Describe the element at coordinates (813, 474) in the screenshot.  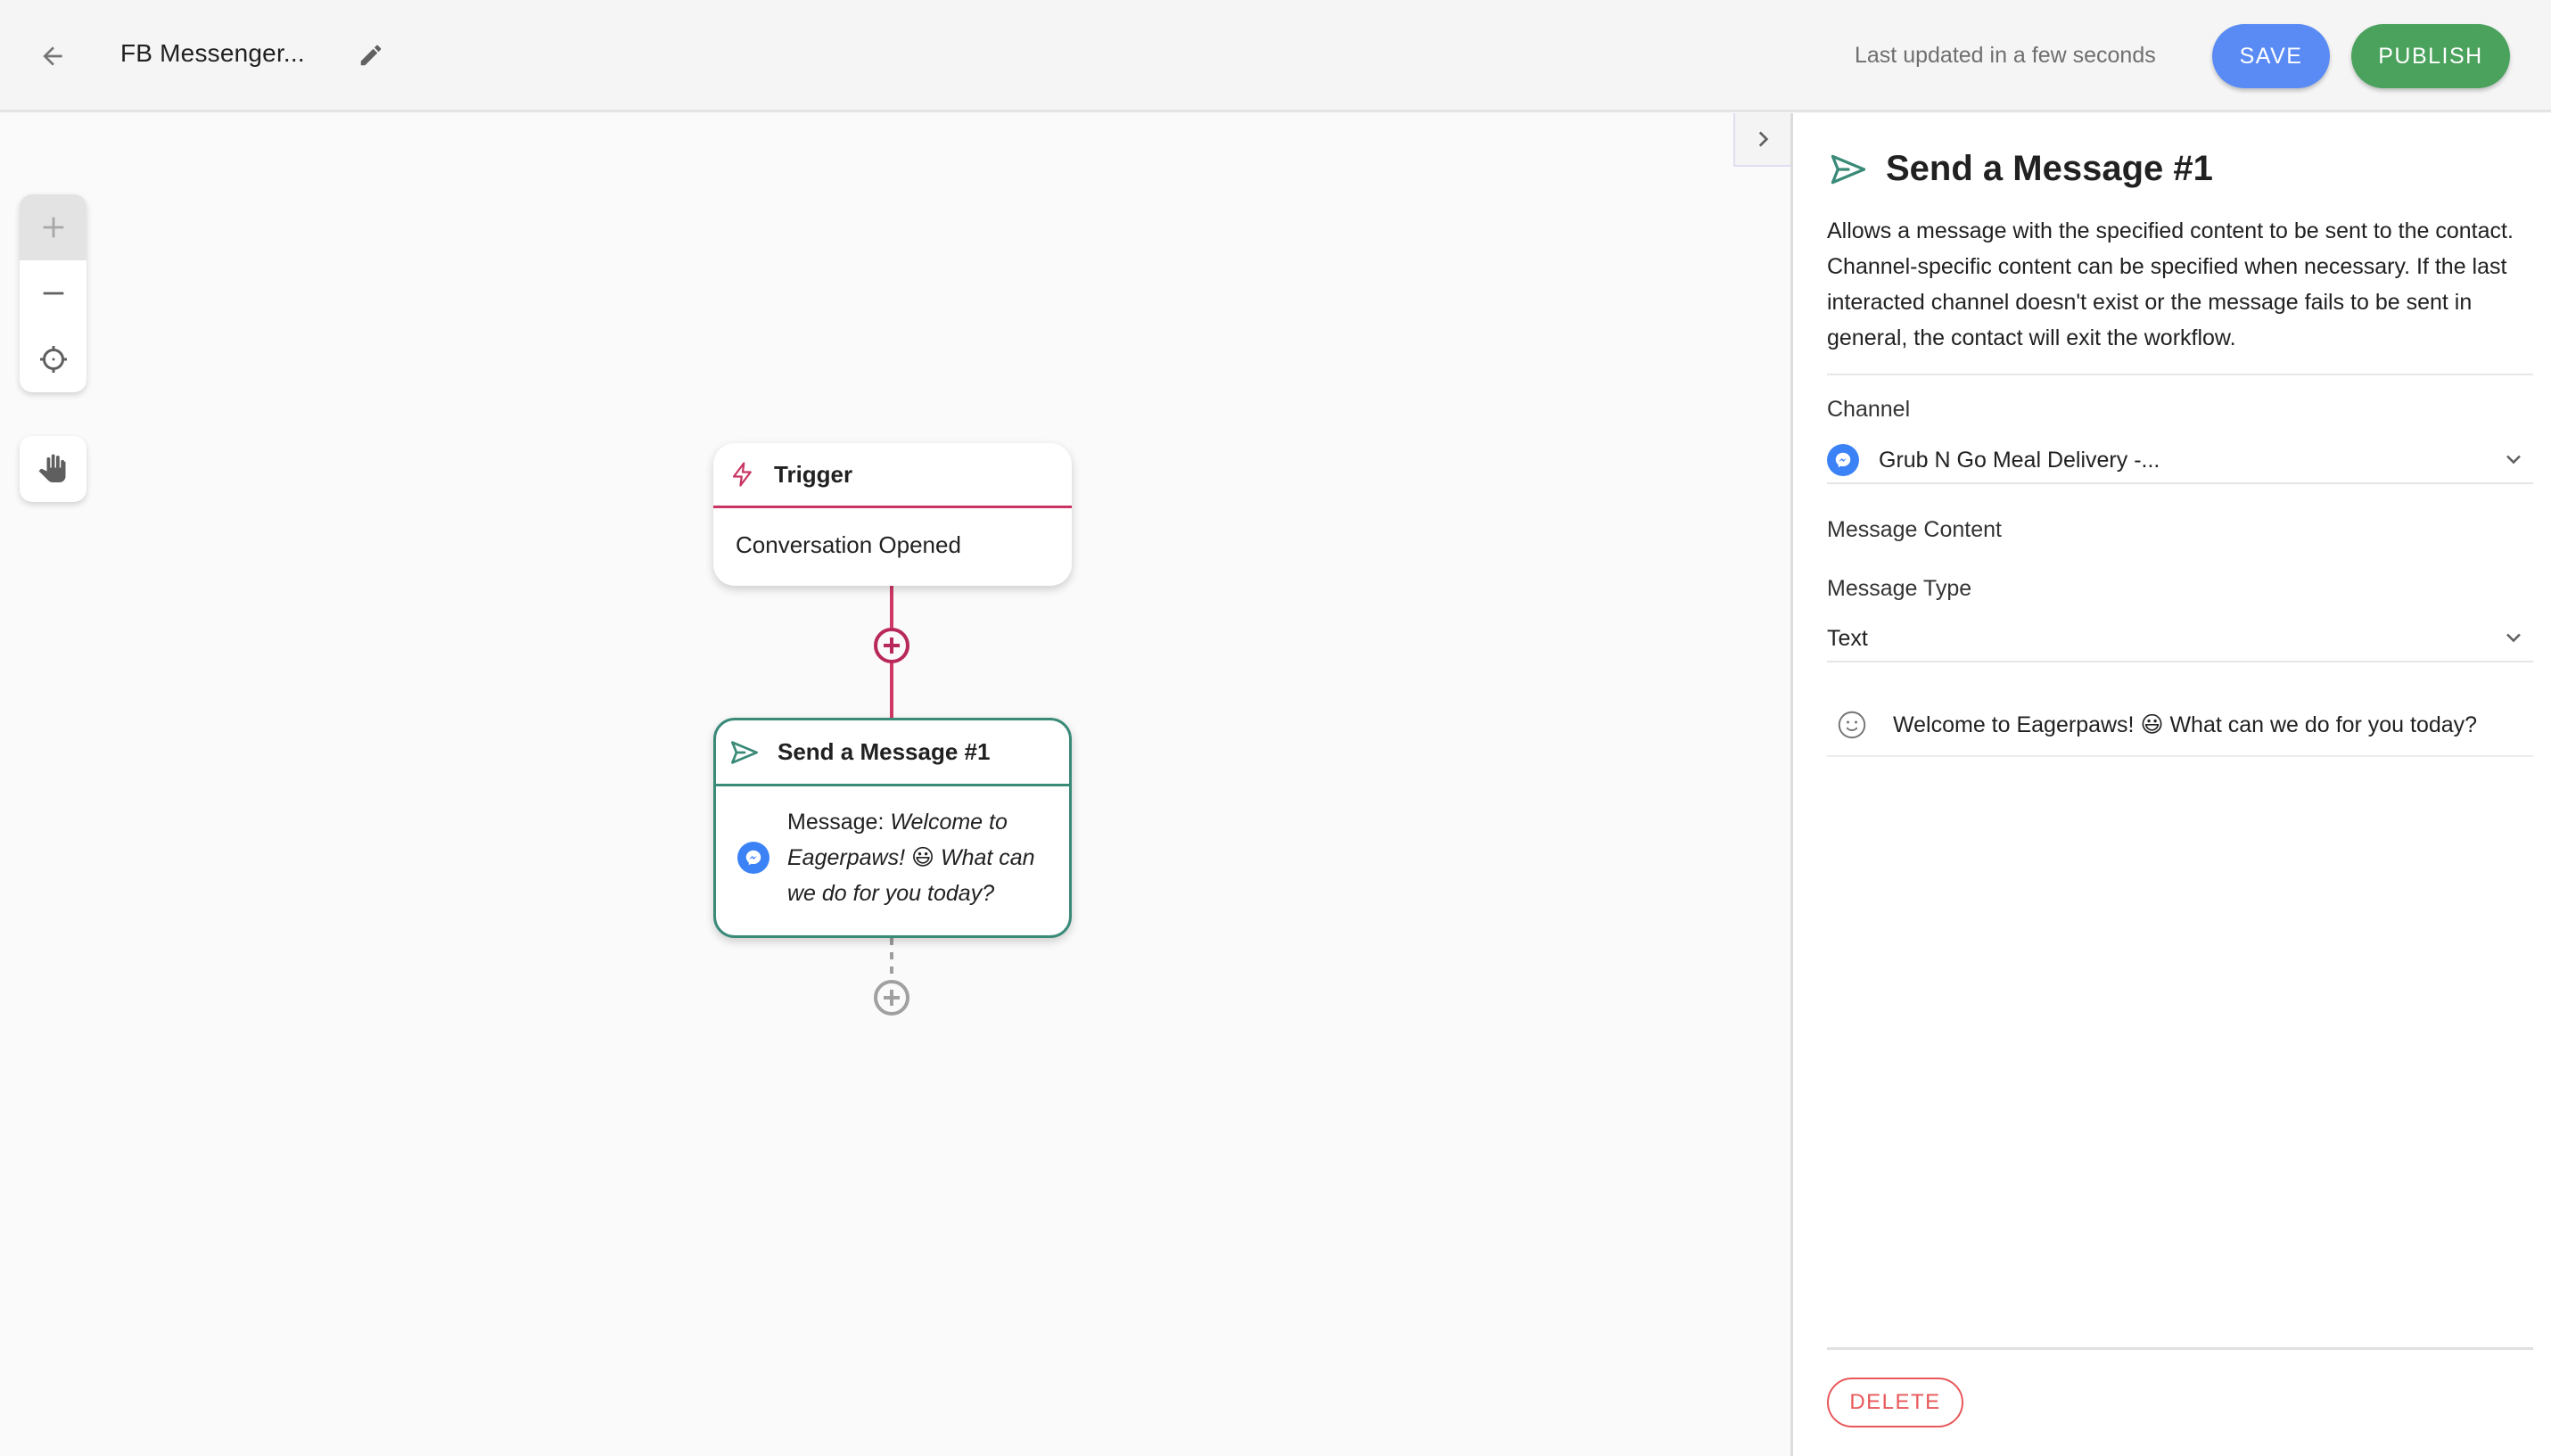
I see `trigger-node-title: Trigger` at that location.